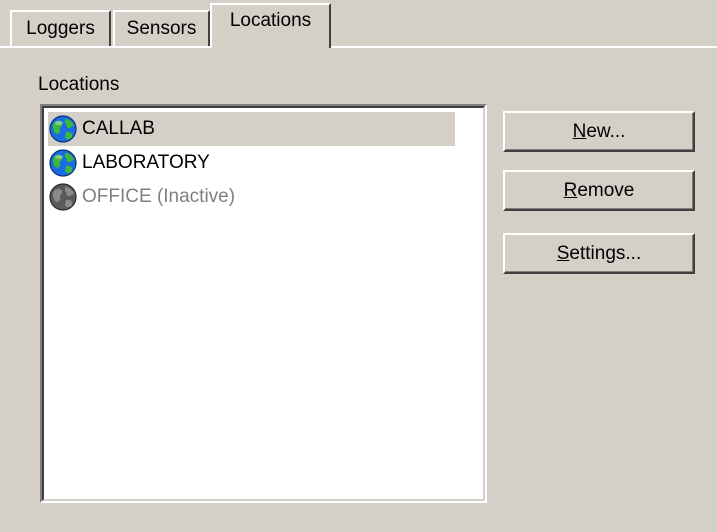 The width and height of the screenshot is (717, 532). I want to click on list-item-label: CALLAB, so click(118, 128).